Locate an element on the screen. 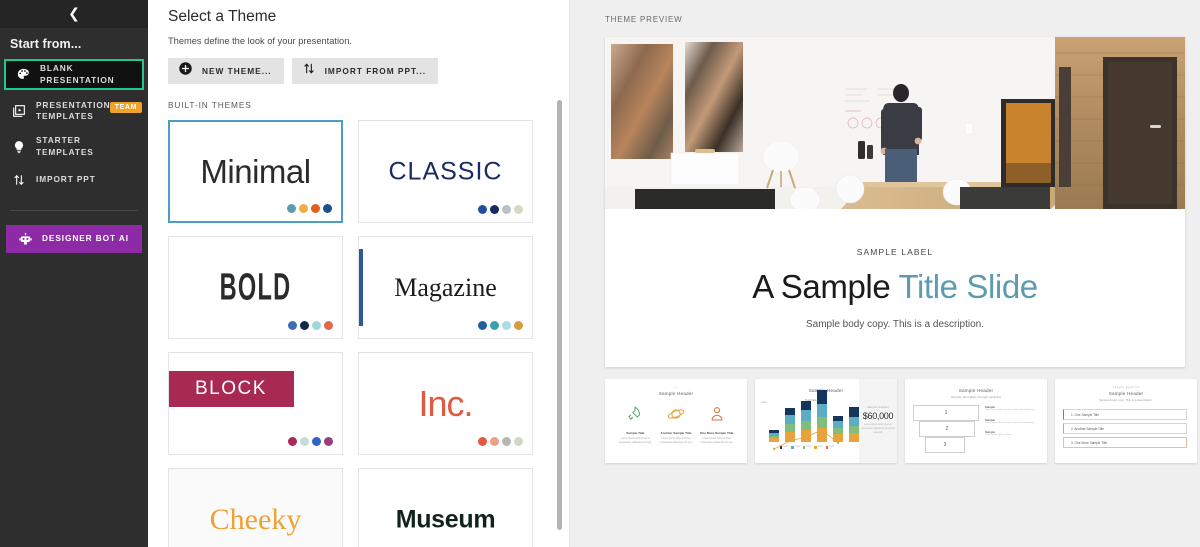 The width and height of the screenshot is (1200, 547). page-title: Select a Theme is located at coordinates (222, 16).